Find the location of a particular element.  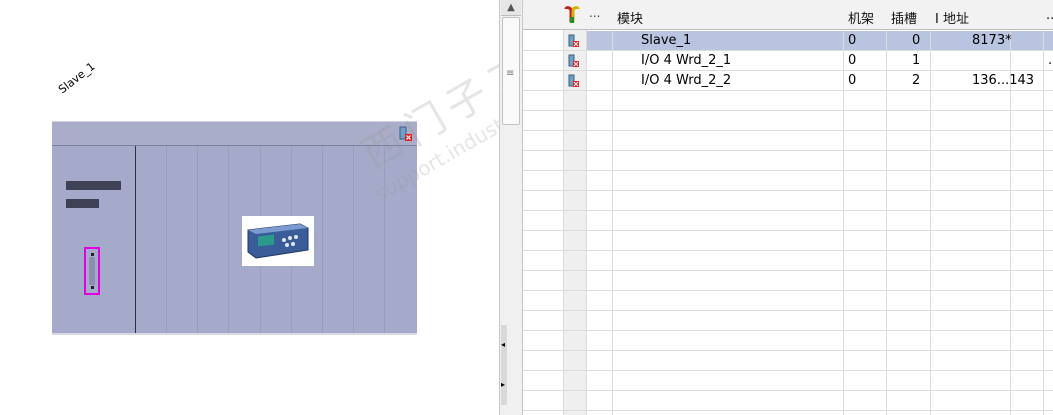

grip-icon: ≡ is located at coordinates (510, 73).